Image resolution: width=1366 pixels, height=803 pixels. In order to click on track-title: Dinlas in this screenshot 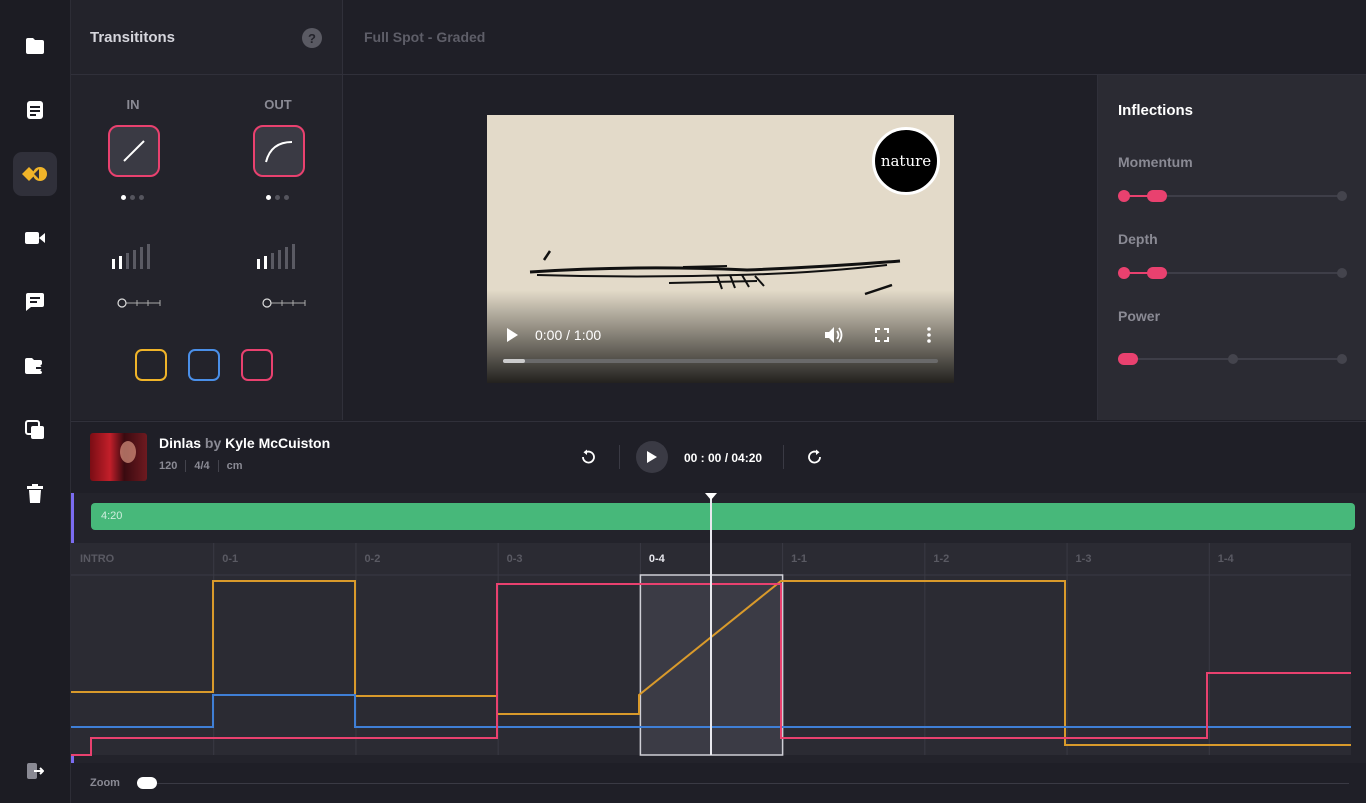, I will do `click(180, 443)`.